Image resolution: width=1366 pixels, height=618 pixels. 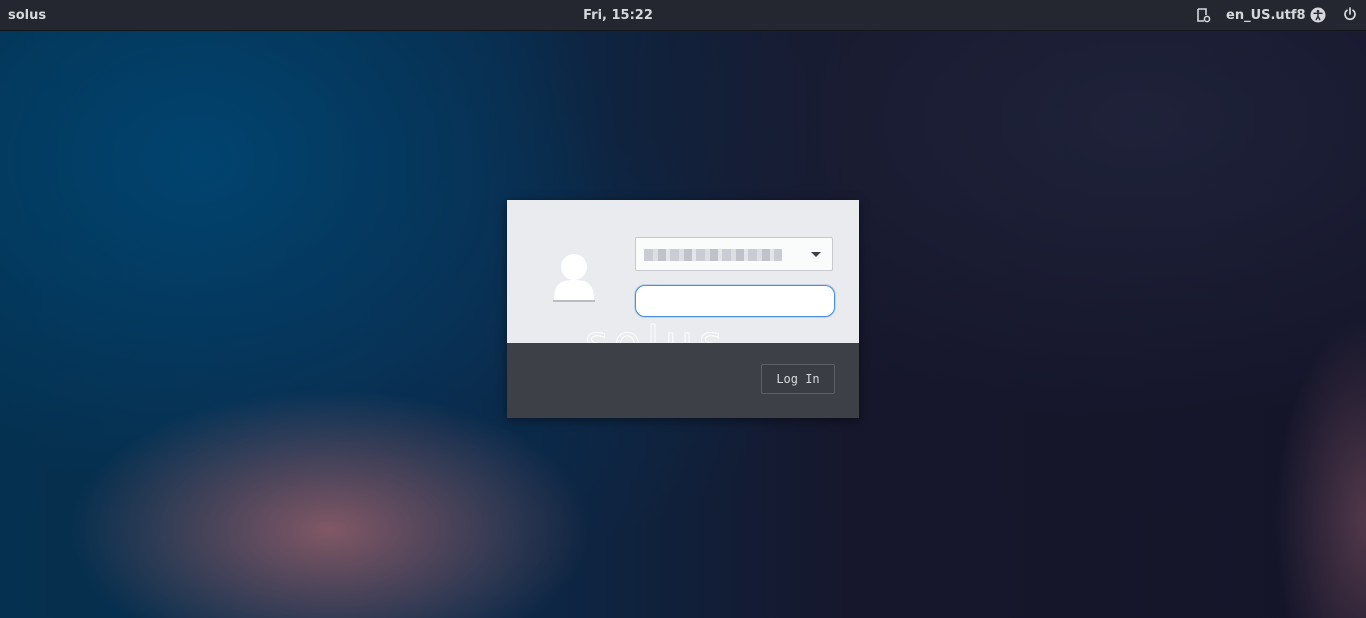 I want to click on login-button: Log In, so click(x=798, y=379).